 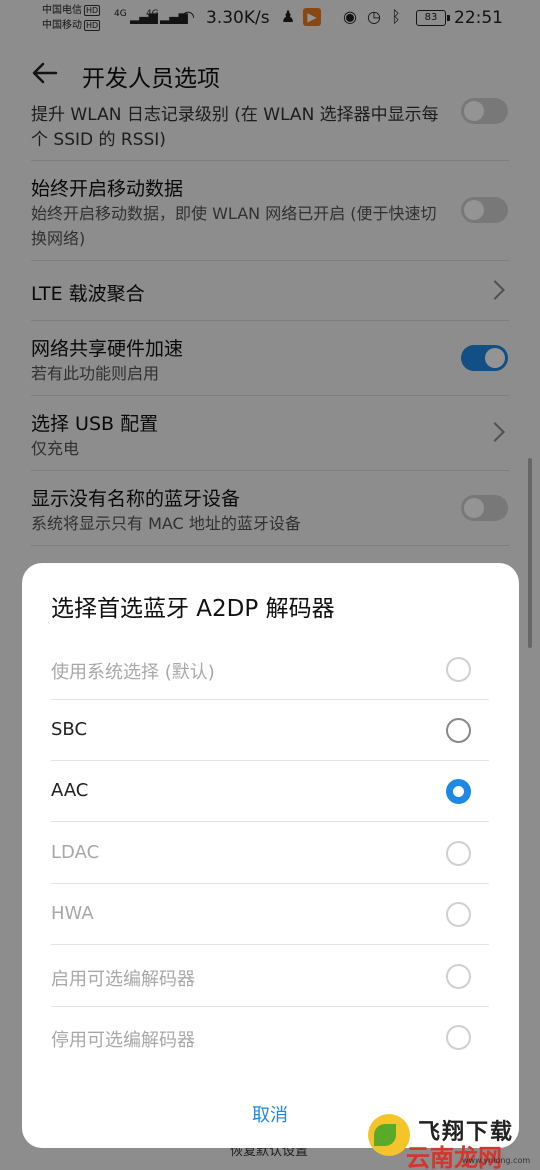 I want to click on watermark-text: 云南龙网, so click(x=454, y=1157).